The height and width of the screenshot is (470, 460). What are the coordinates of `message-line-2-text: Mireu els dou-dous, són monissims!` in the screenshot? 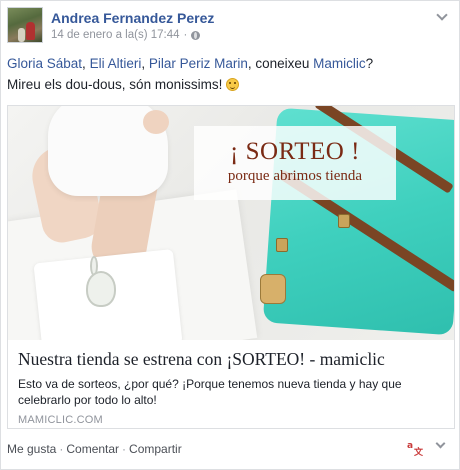 It's located at (117, 84).